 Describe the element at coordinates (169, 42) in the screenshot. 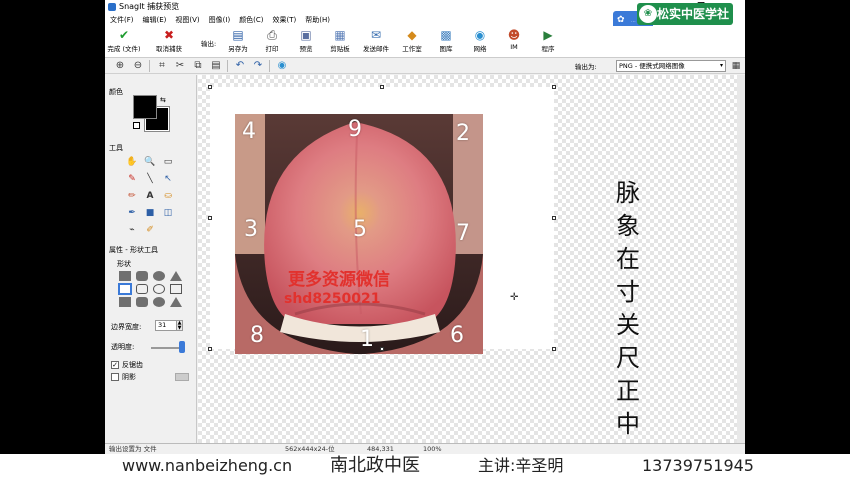

I see `cancel-capture-button: ✖ 取消捕获` at that location.